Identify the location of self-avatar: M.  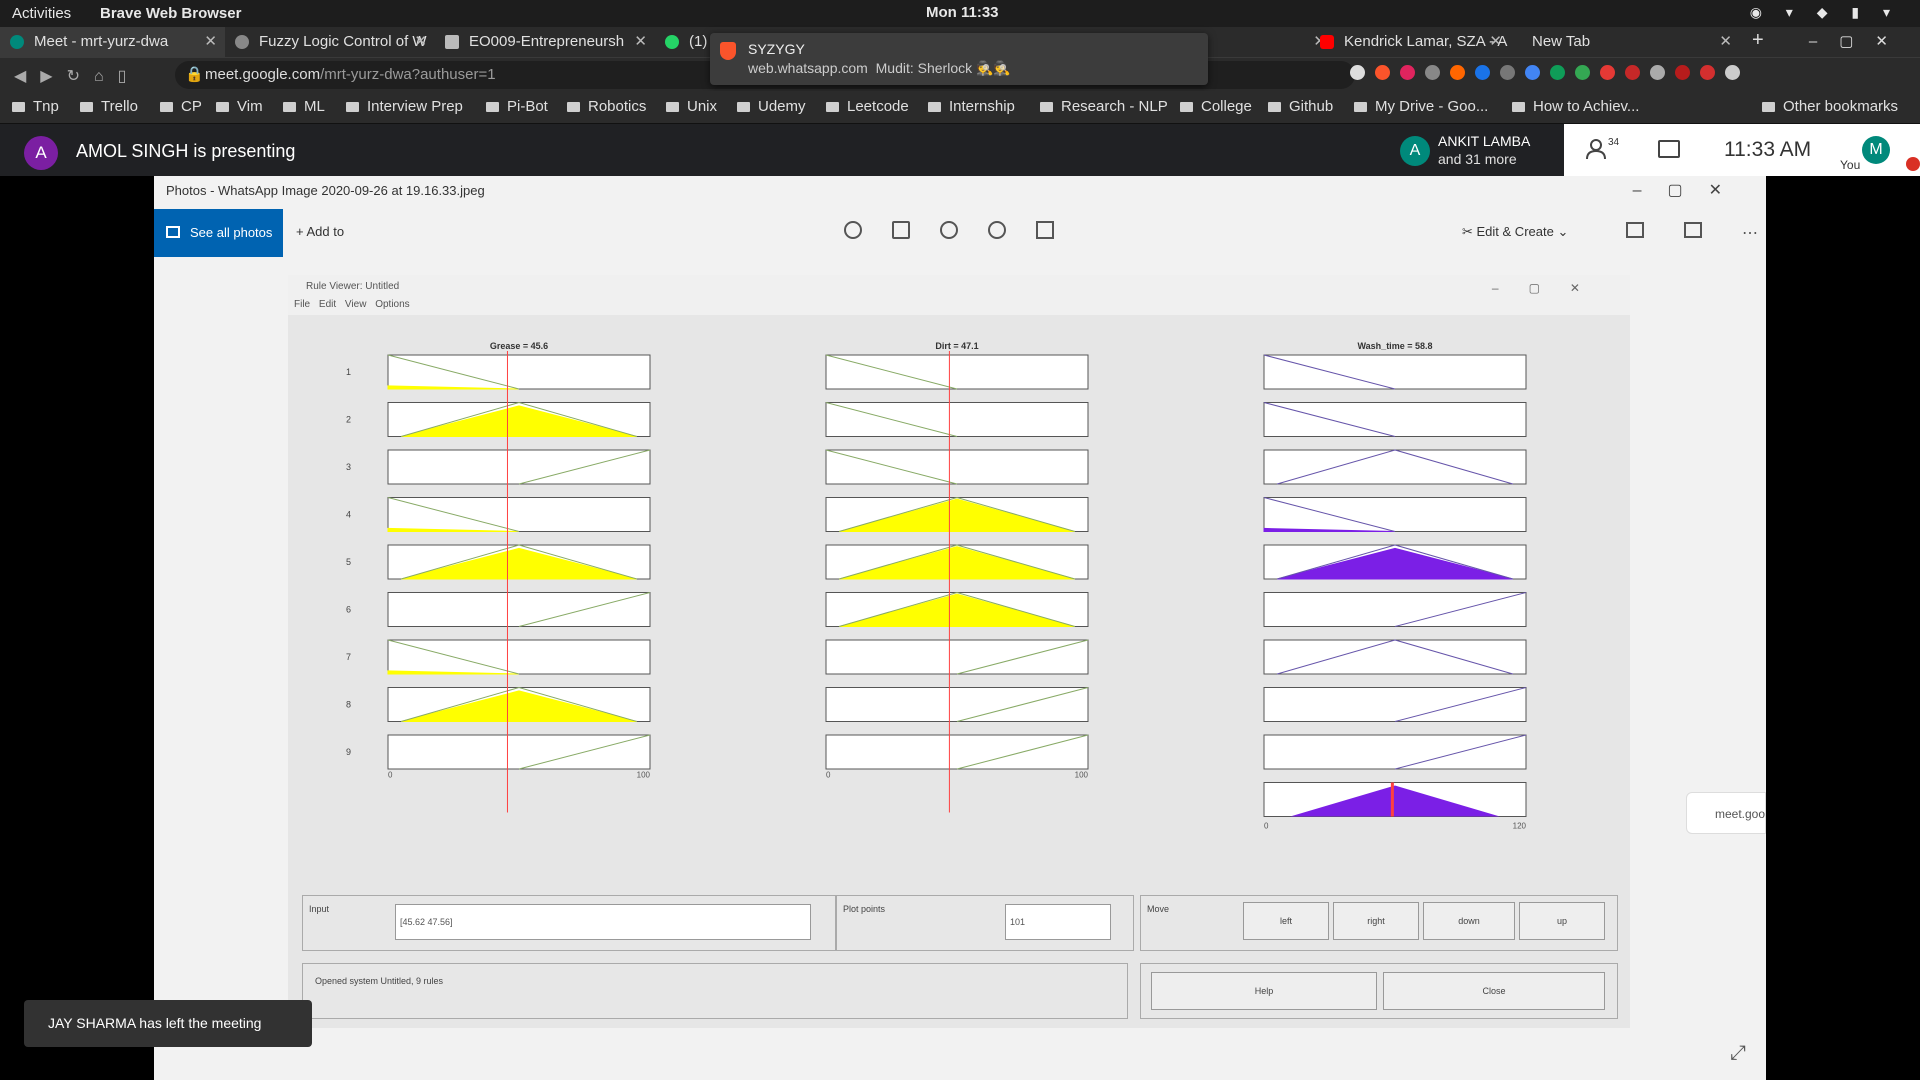
(1876, 150).